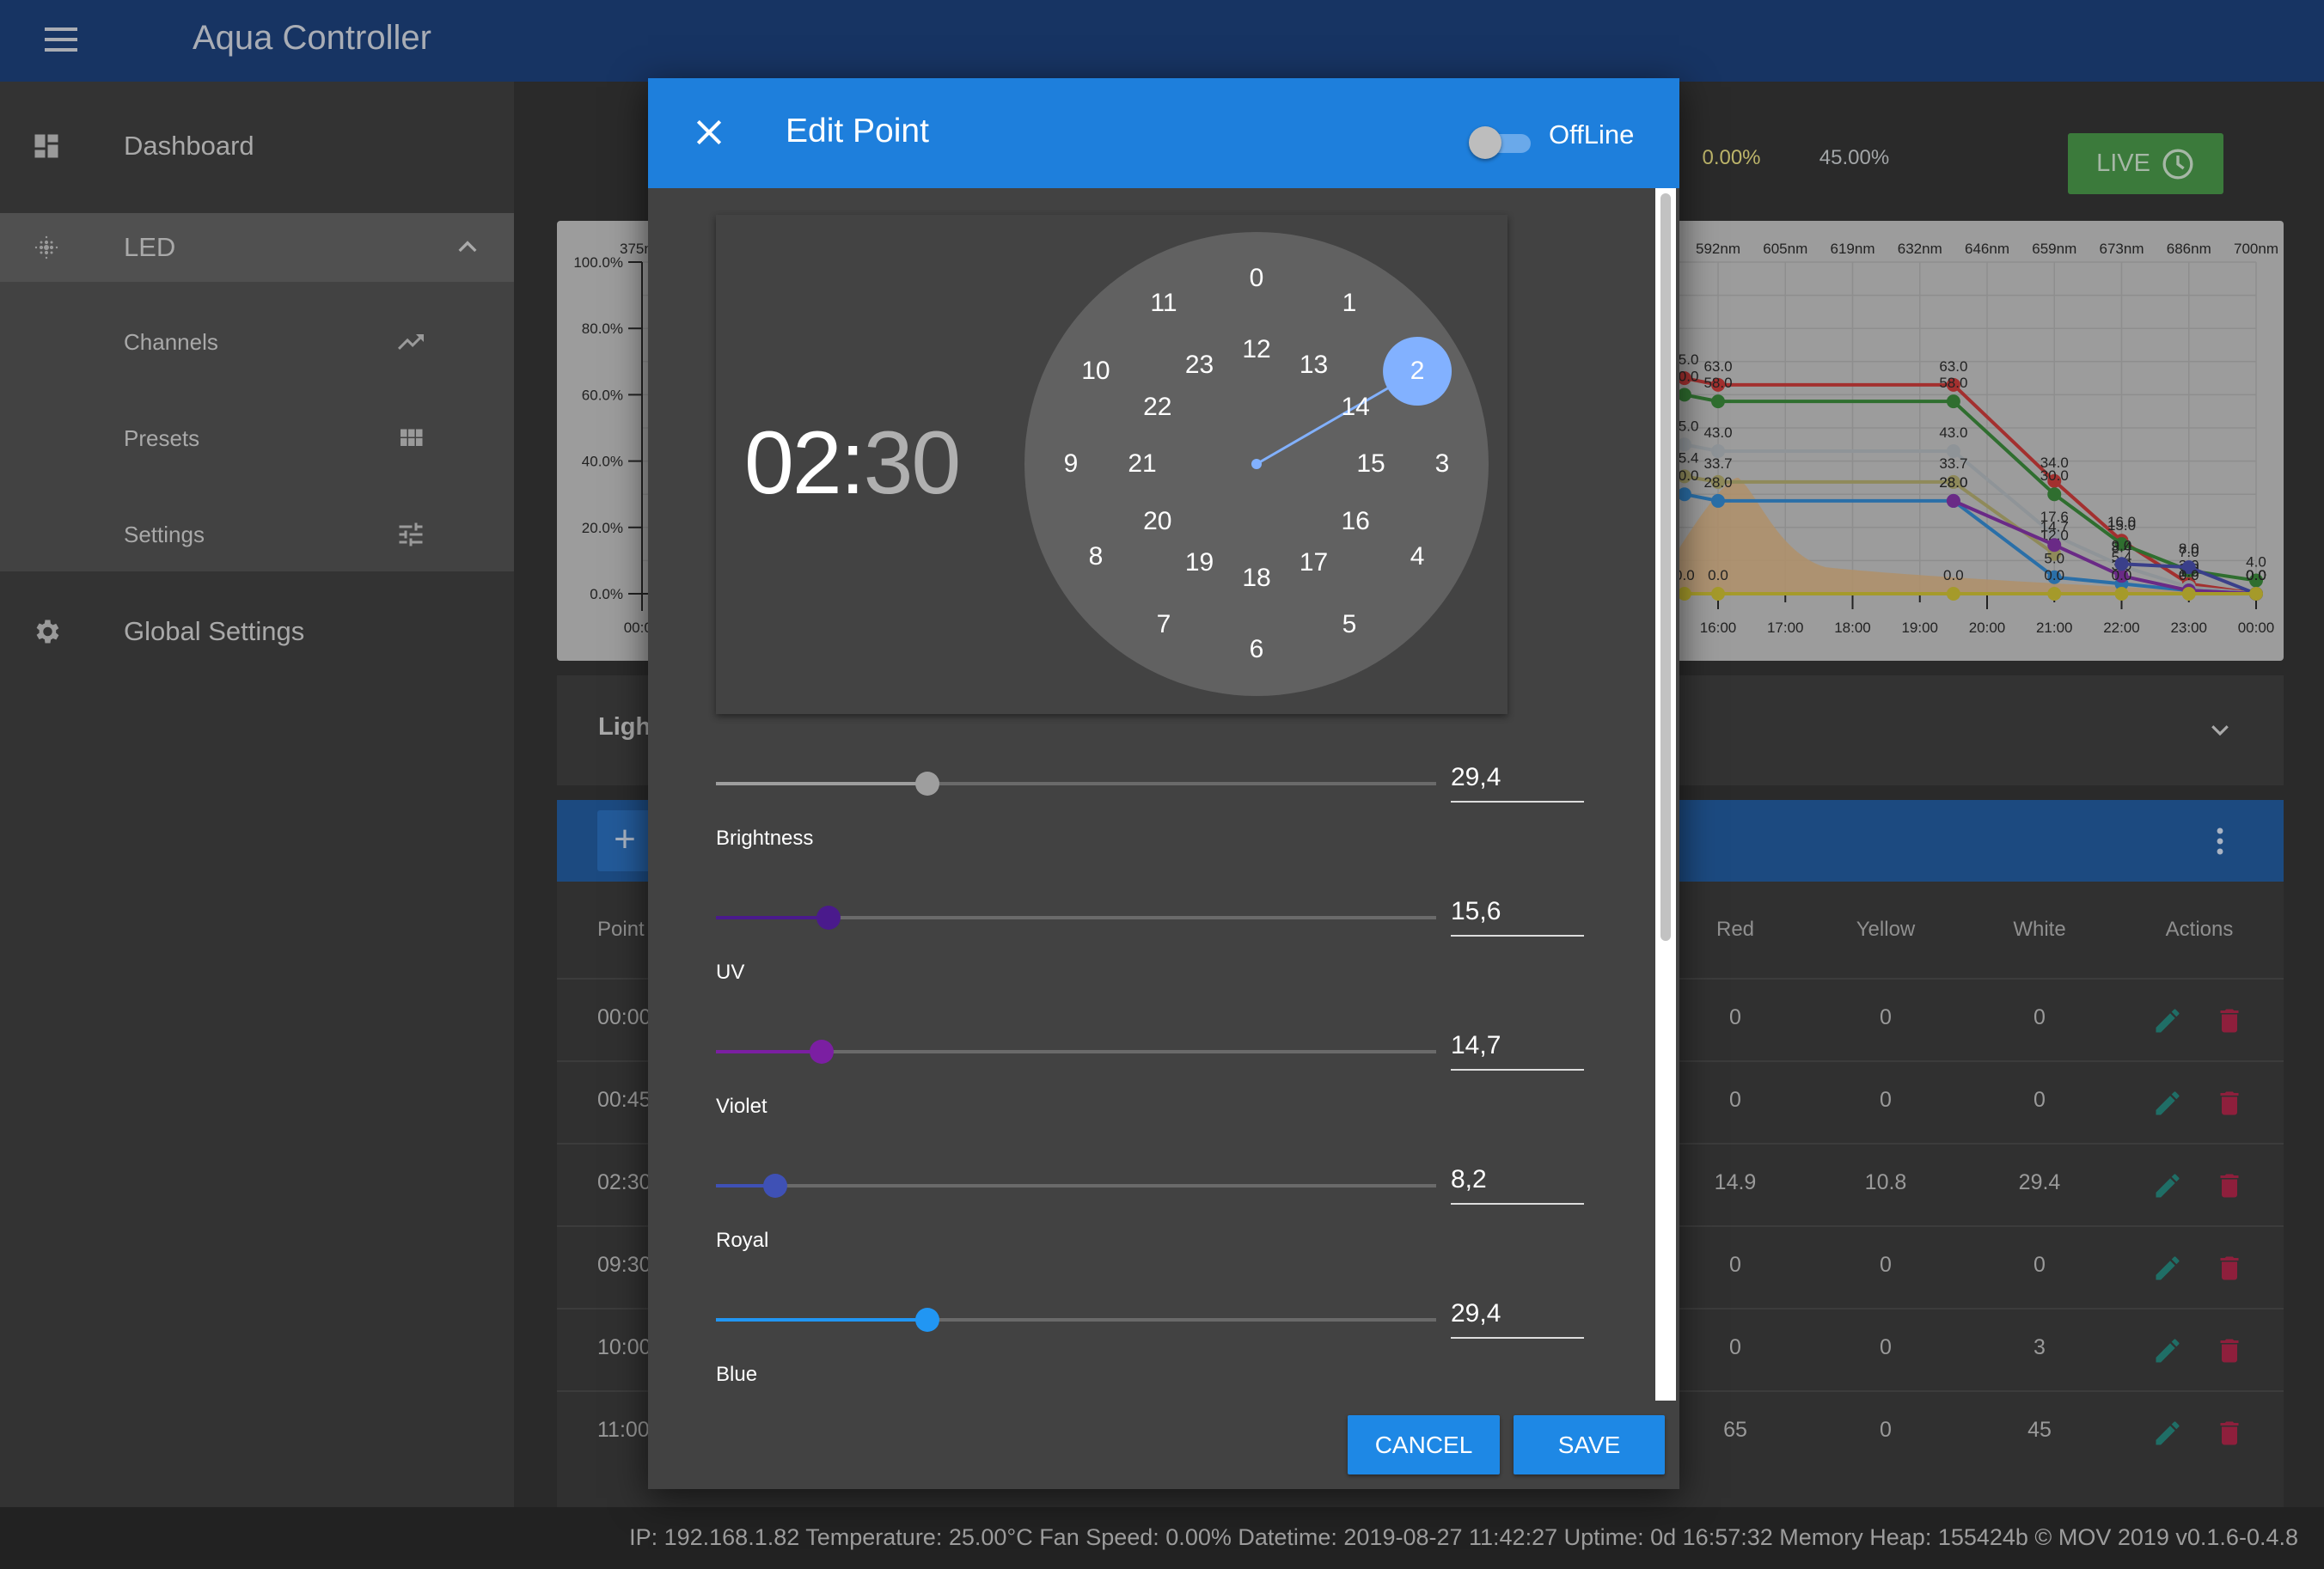 The width and height of the screenshot is (2324, 1569). Describe the element at coordinates (257, 146) in the screenshot. I see `sidebar-item-dashboard: Dashboard` at that location.